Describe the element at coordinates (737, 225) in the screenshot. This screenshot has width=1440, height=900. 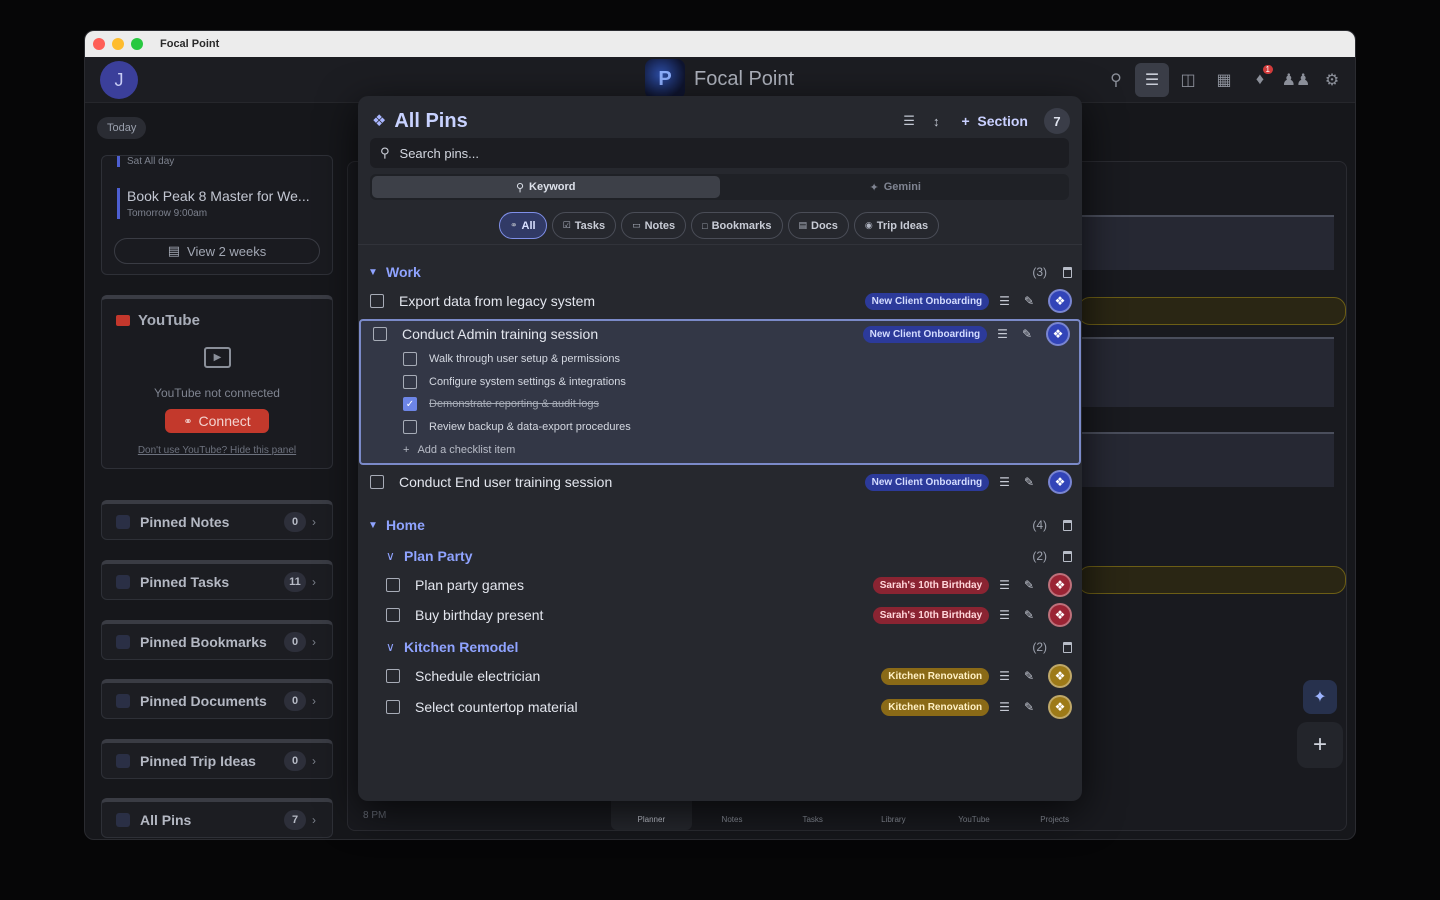
I see `filter-bookmarks: □ Bookmarks` at that location.